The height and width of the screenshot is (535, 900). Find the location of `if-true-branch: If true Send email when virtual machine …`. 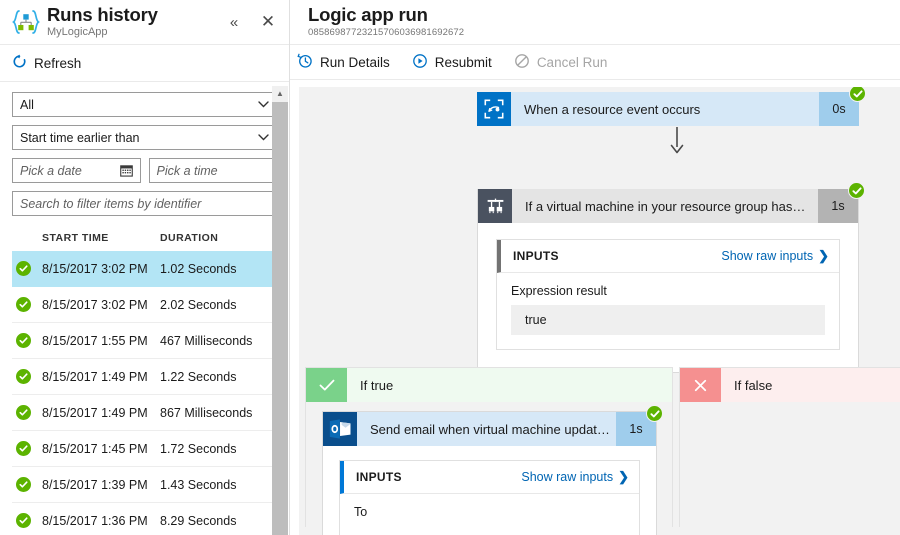

if-true-branch: If true Send email when virtual machine … is located at coordinates (489, 451).